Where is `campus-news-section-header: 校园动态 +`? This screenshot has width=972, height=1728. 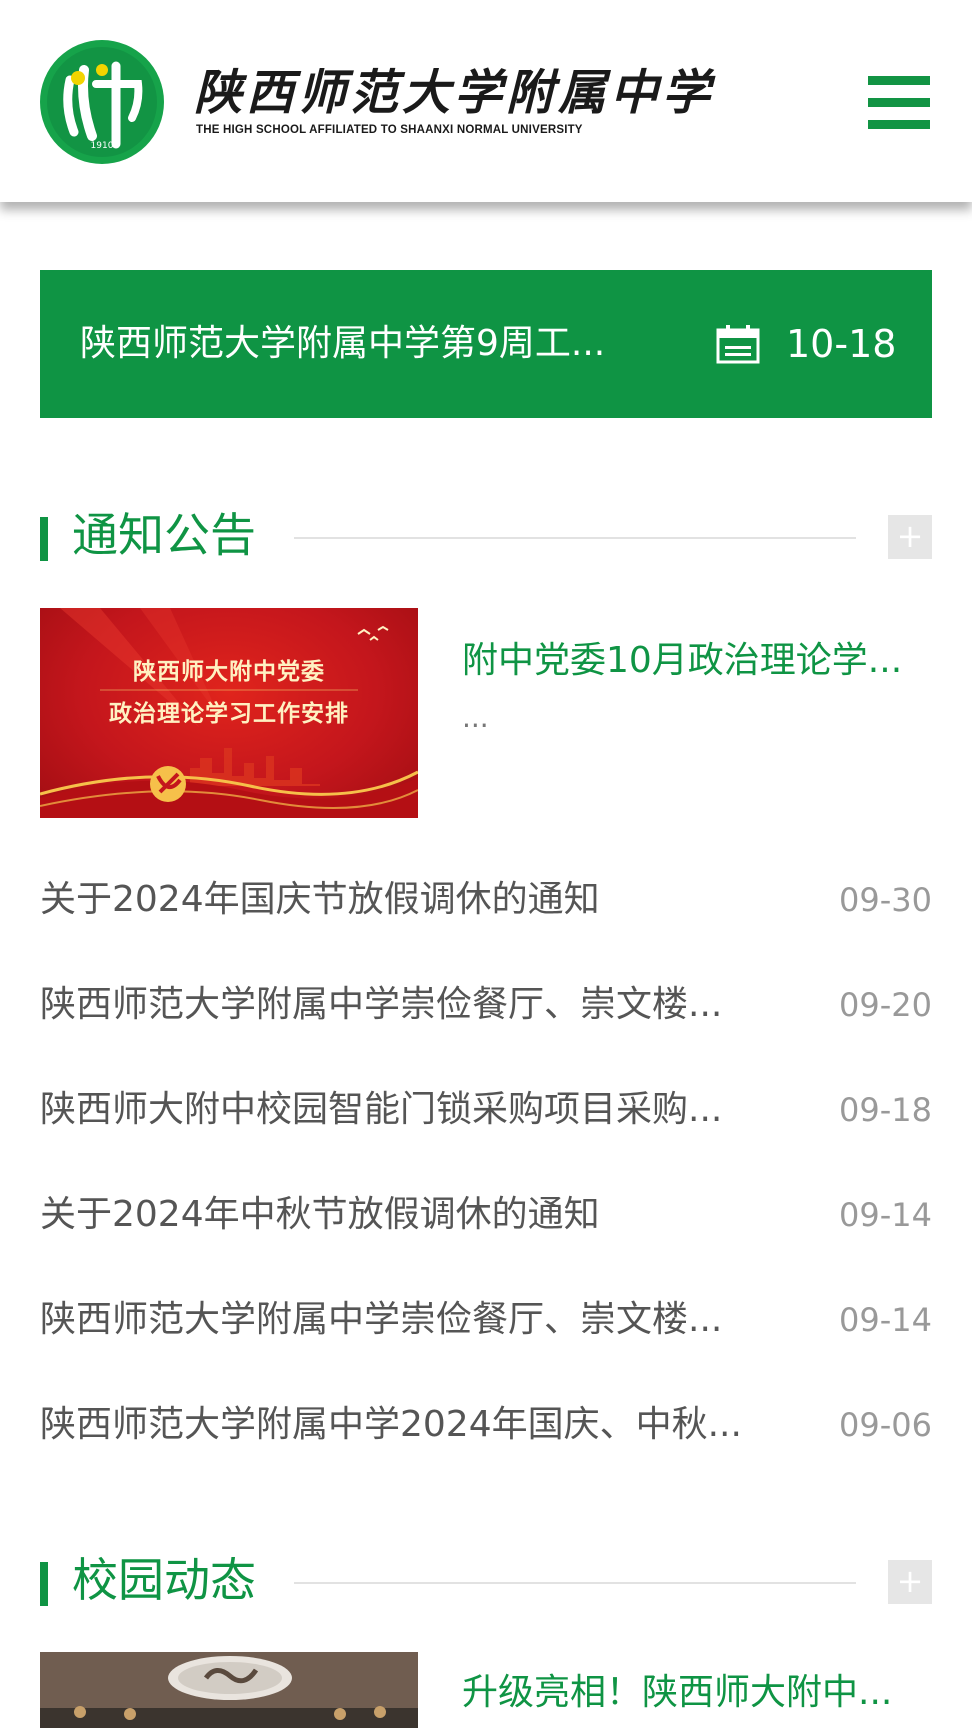 campus-news-section-header: 校园动态 + is located at coordinates (486, 1580).